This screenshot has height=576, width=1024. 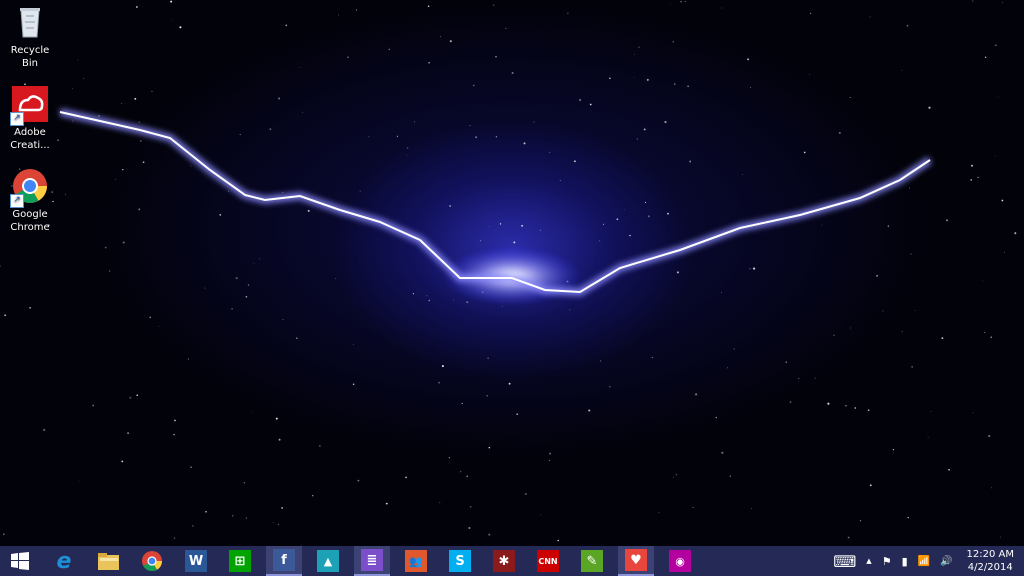 I want to click on taskbar-button-skype: S, so click(x=460, y=561).